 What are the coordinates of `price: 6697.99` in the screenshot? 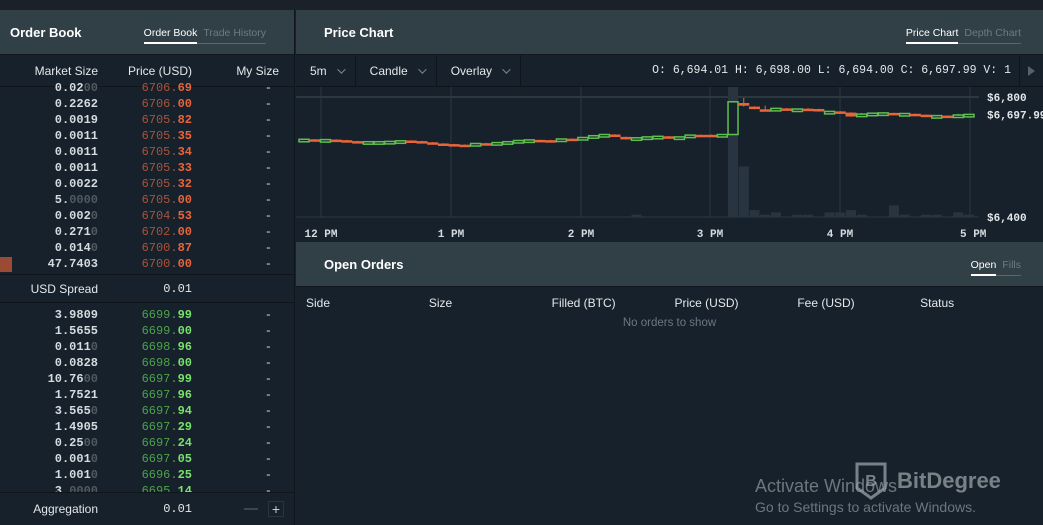 It's located at (145, 379).